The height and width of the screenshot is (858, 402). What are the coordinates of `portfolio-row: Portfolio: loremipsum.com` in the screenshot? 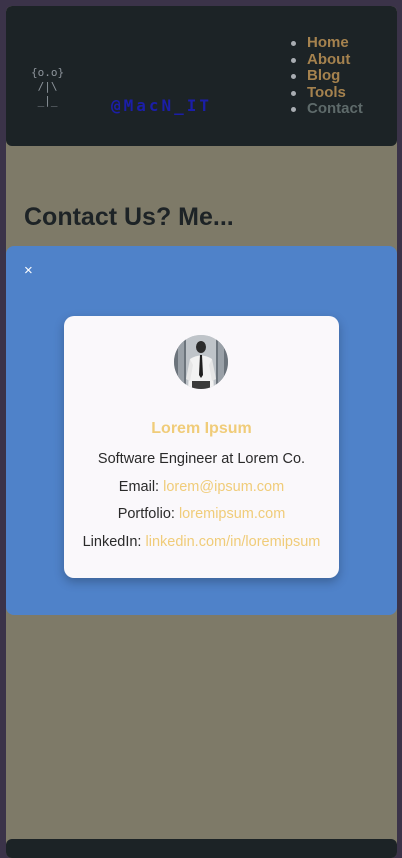 It's located at (201, 514).